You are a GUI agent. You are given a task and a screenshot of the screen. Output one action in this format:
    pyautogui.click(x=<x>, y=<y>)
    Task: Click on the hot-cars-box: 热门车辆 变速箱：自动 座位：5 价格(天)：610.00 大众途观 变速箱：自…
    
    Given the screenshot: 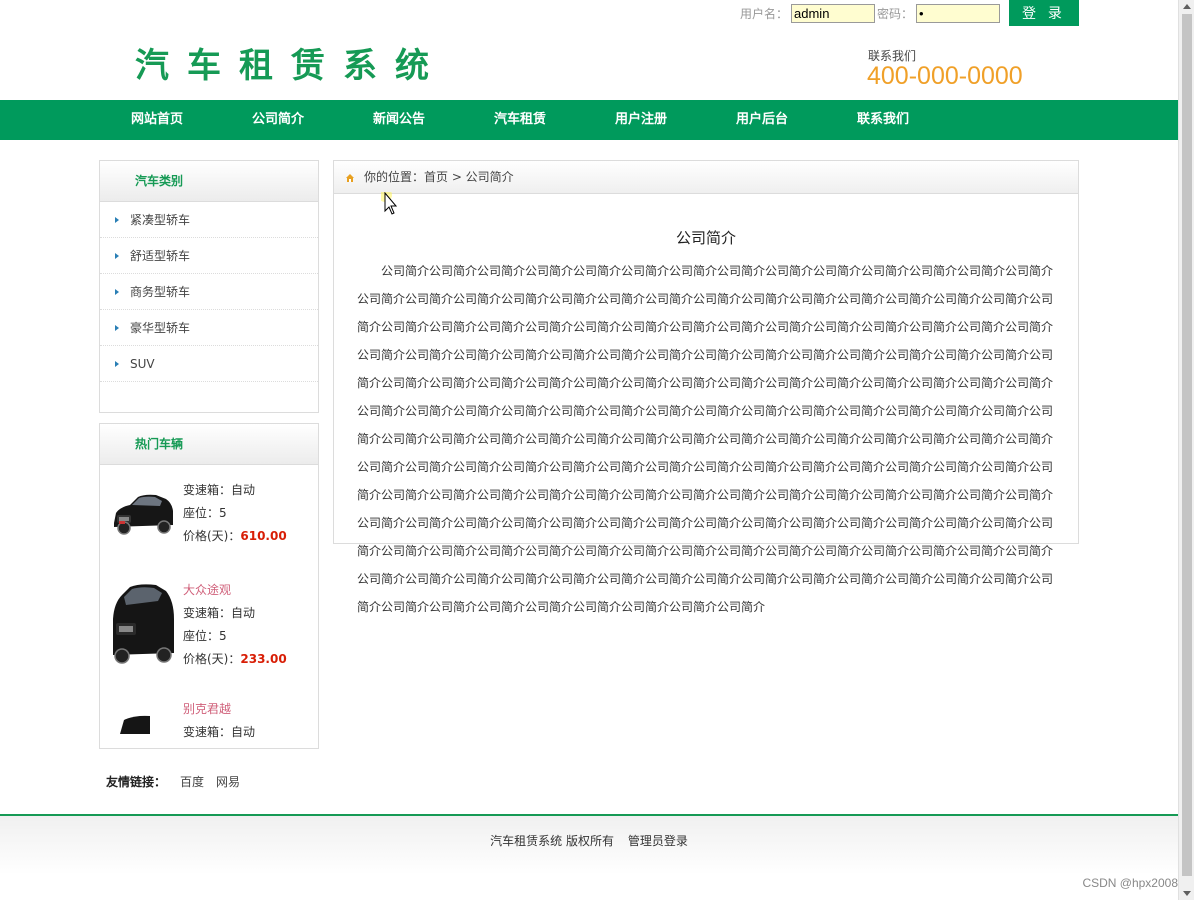 What is the action you would take?
    pyautogui.click(x=209, y=586)
    